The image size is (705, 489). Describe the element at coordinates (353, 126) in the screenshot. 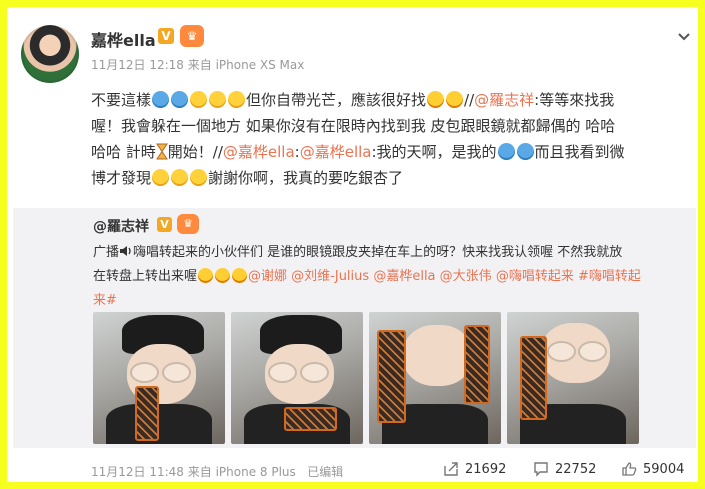

I see `content-text: 喔！我會躲在一個地方 如果你沒有在限時內找到我 皮包跟眼鏡就都歸偶的 哈哈` at that location.